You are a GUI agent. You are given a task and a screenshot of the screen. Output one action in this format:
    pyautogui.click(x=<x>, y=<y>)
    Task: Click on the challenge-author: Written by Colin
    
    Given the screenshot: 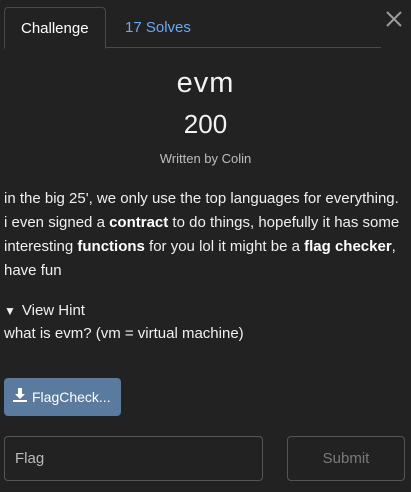 What is the action you would take?
    pyautogui.click(x=205, y=158)
    